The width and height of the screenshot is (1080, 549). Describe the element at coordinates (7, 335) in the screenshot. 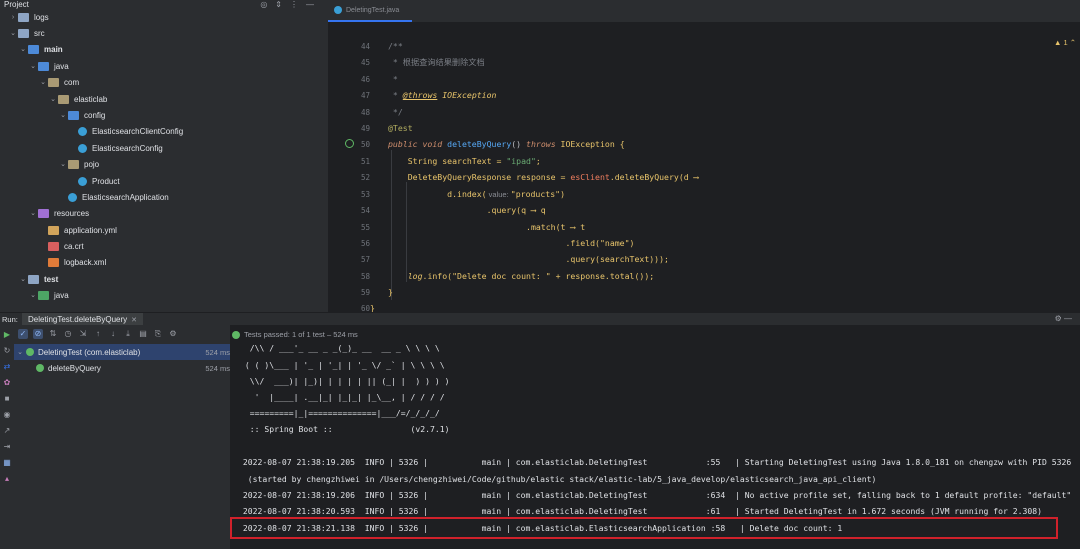

I see `rerun-icon: ▶` at that location.